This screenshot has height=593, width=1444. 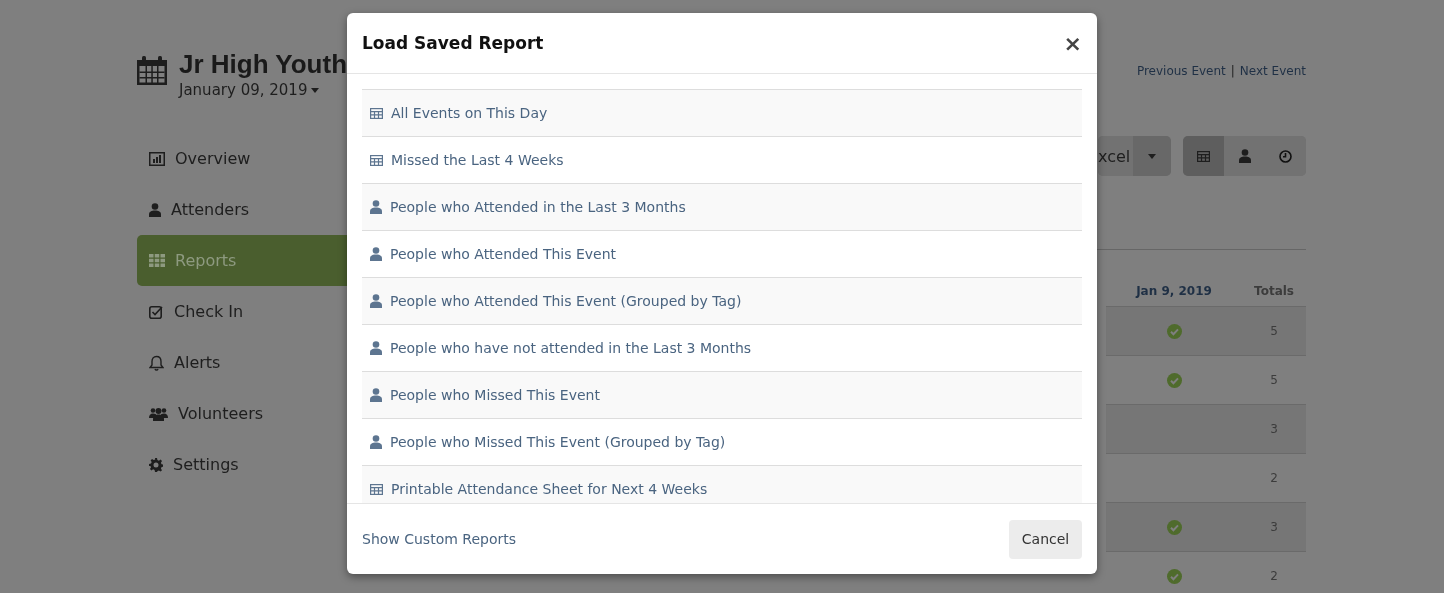 I want to click on grid-icon, so click(x=157, y=260).